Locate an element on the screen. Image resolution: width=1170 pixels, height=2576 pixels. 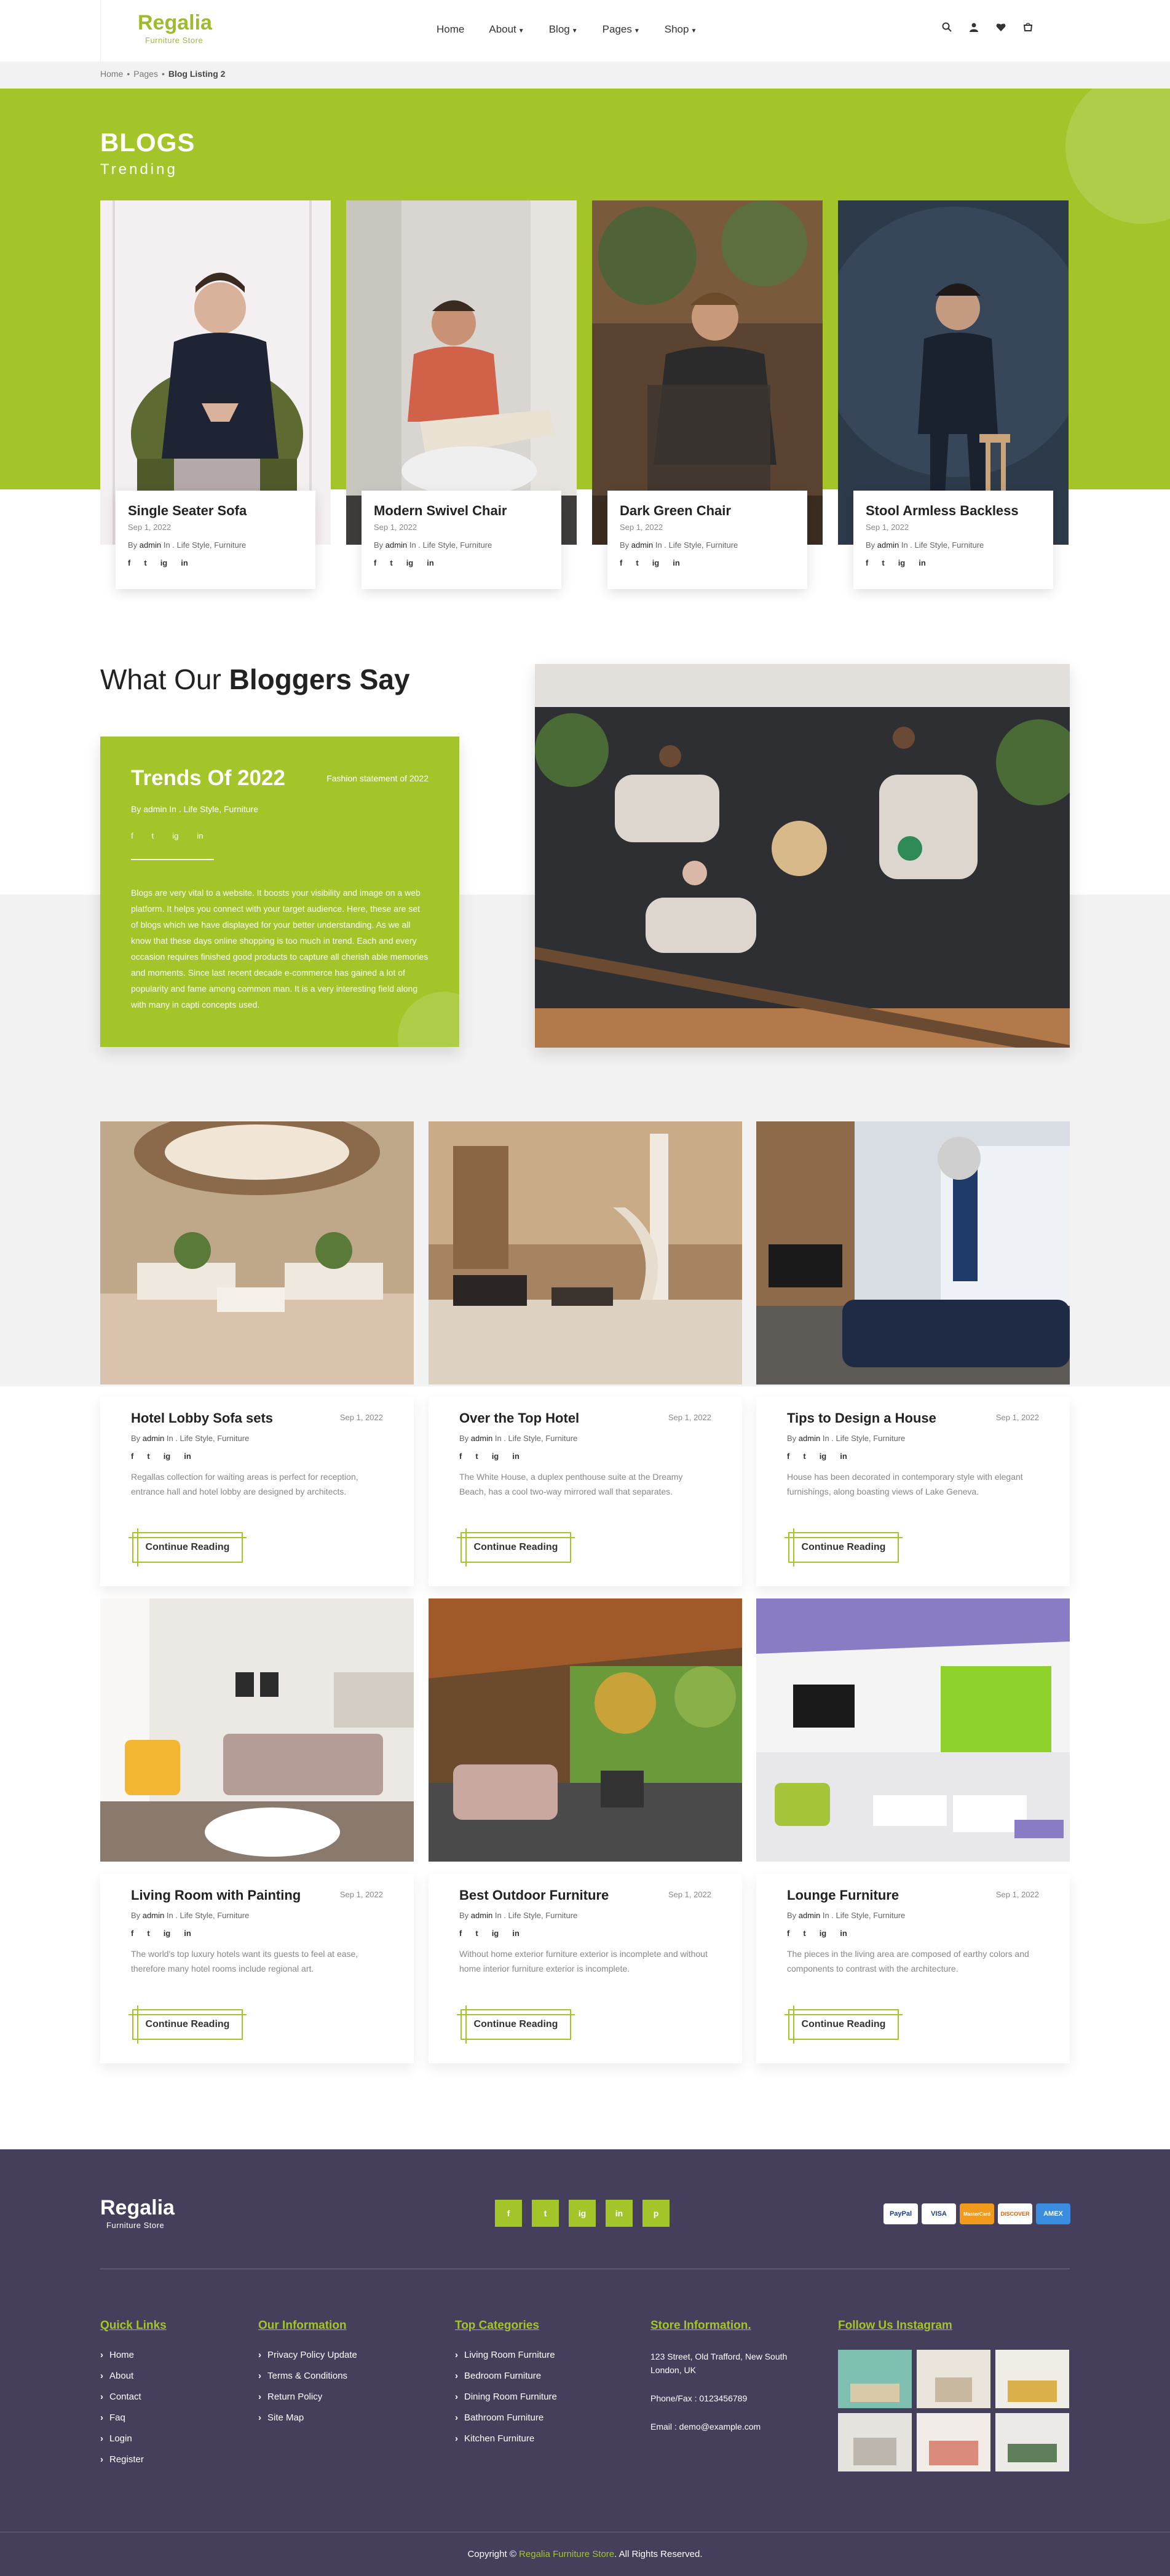
footer-link: Register is located at coordinates (133, 2460).